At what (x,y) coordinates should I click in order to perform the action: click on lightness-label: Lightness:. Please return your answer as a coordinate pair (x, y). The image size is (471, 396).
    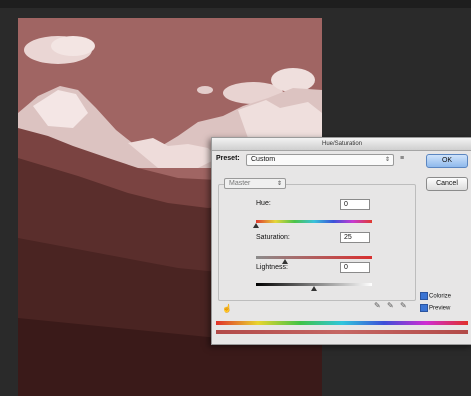
    Looking at the image, I should click on (272, 267).